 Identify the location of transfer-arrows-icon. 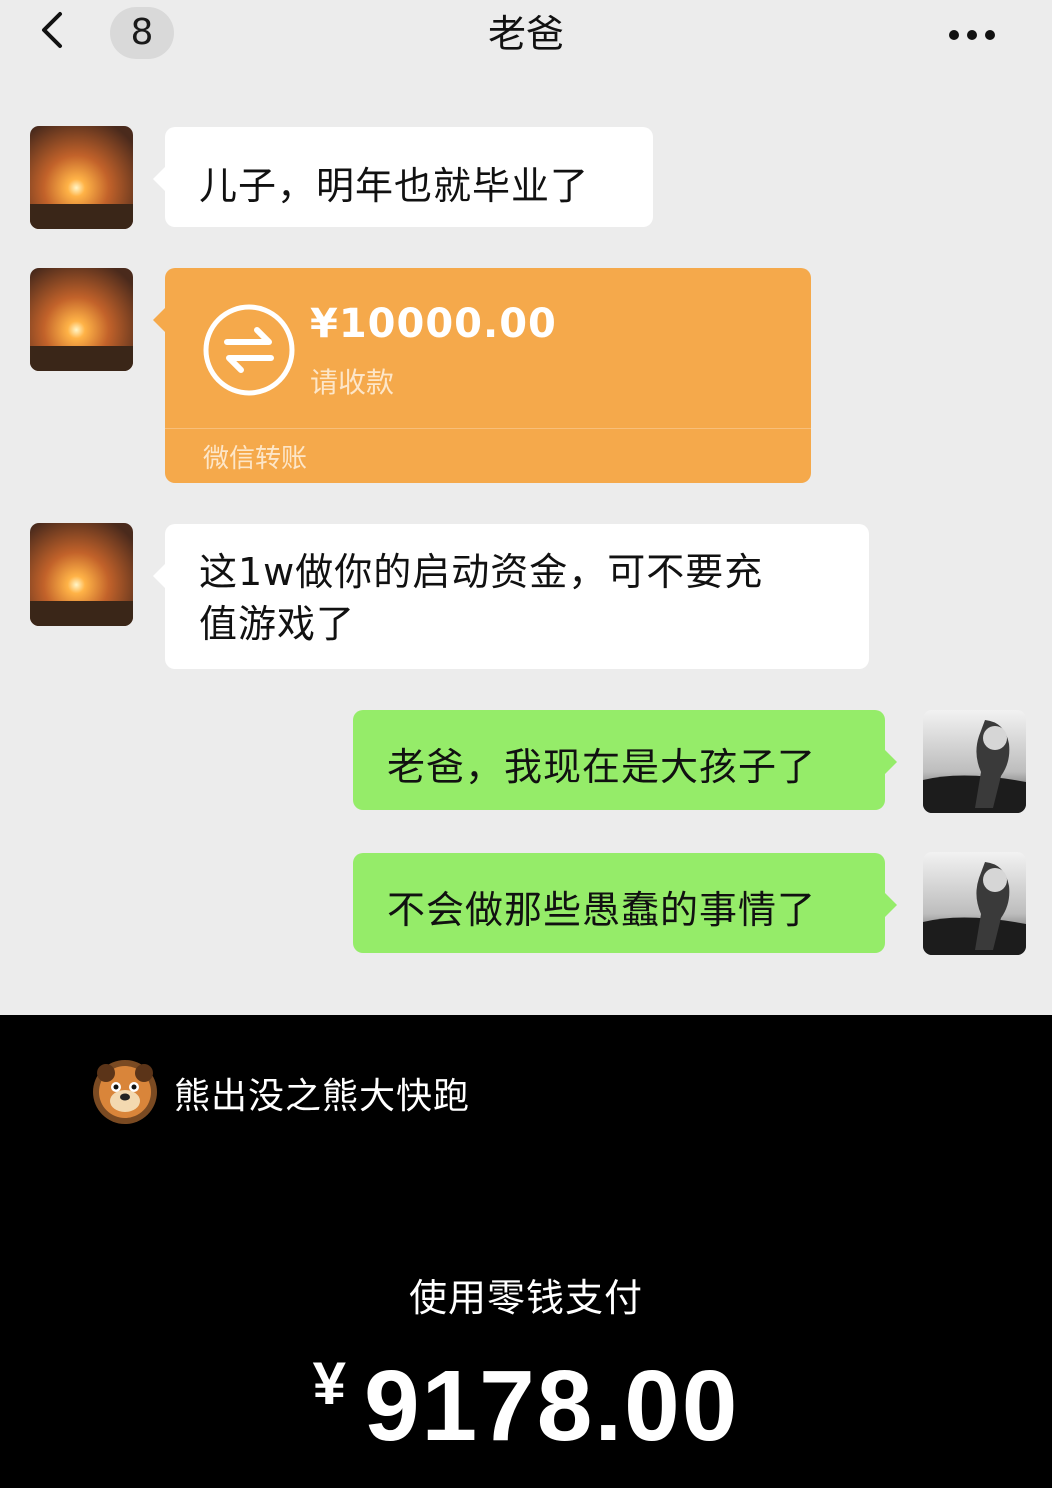
(249, 350).